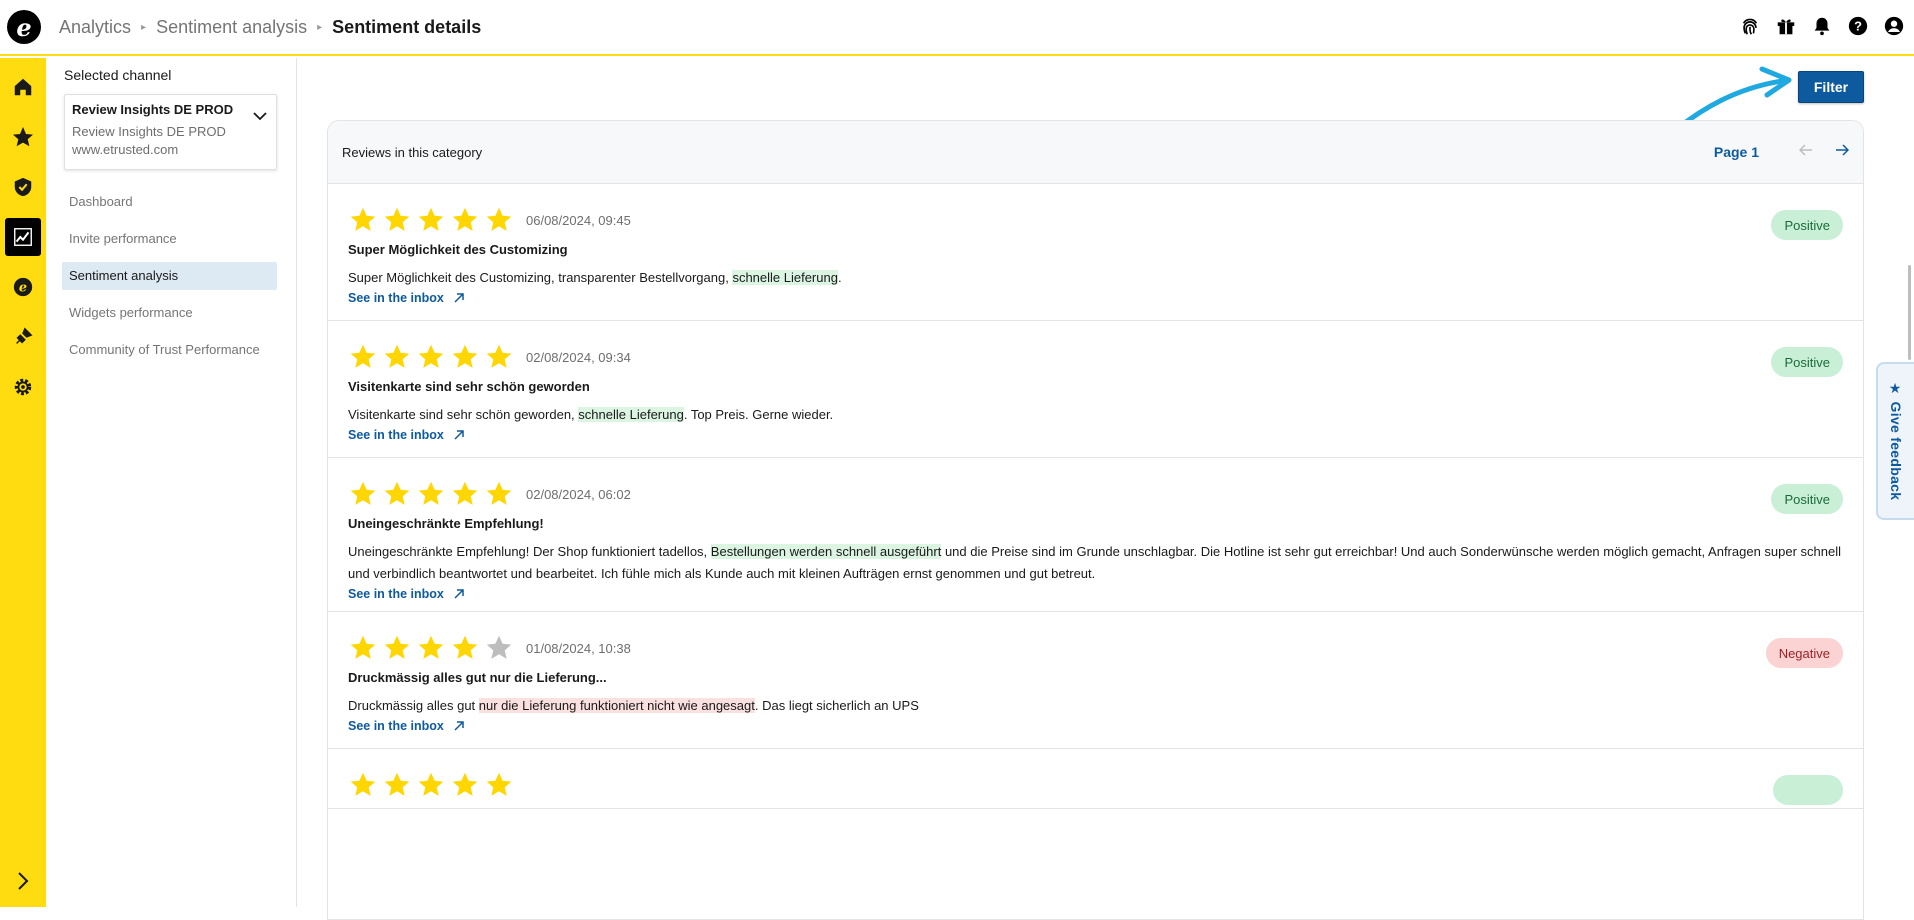 Image resolution: width=1914 pixels, height=920 pixels. What do you see at coordinates (1095, 648) in the screenshot?
I see `review-header: 01/08/2024, 10:38` at bounding box center [1095, 648].